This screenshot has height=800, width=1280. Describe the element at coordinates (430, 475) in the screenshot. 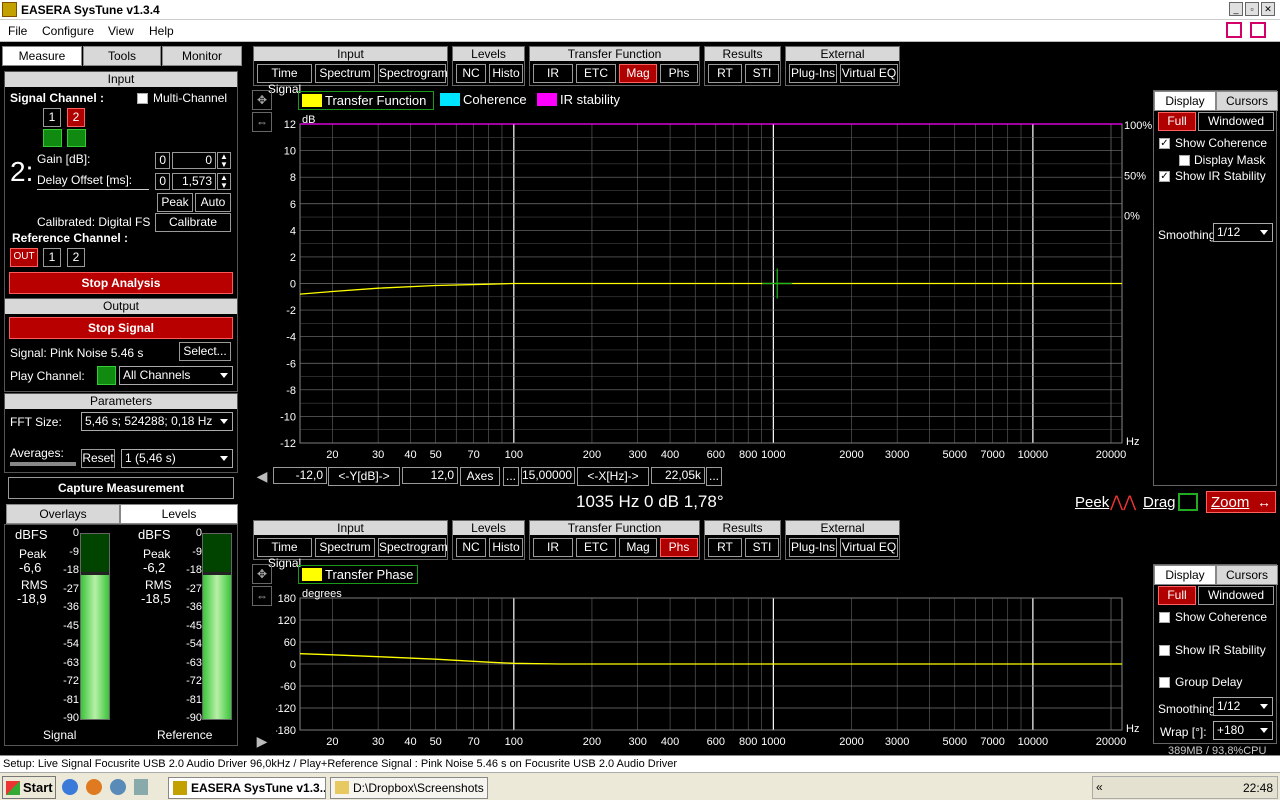

I see `ymax-field: 12,0` at that location.